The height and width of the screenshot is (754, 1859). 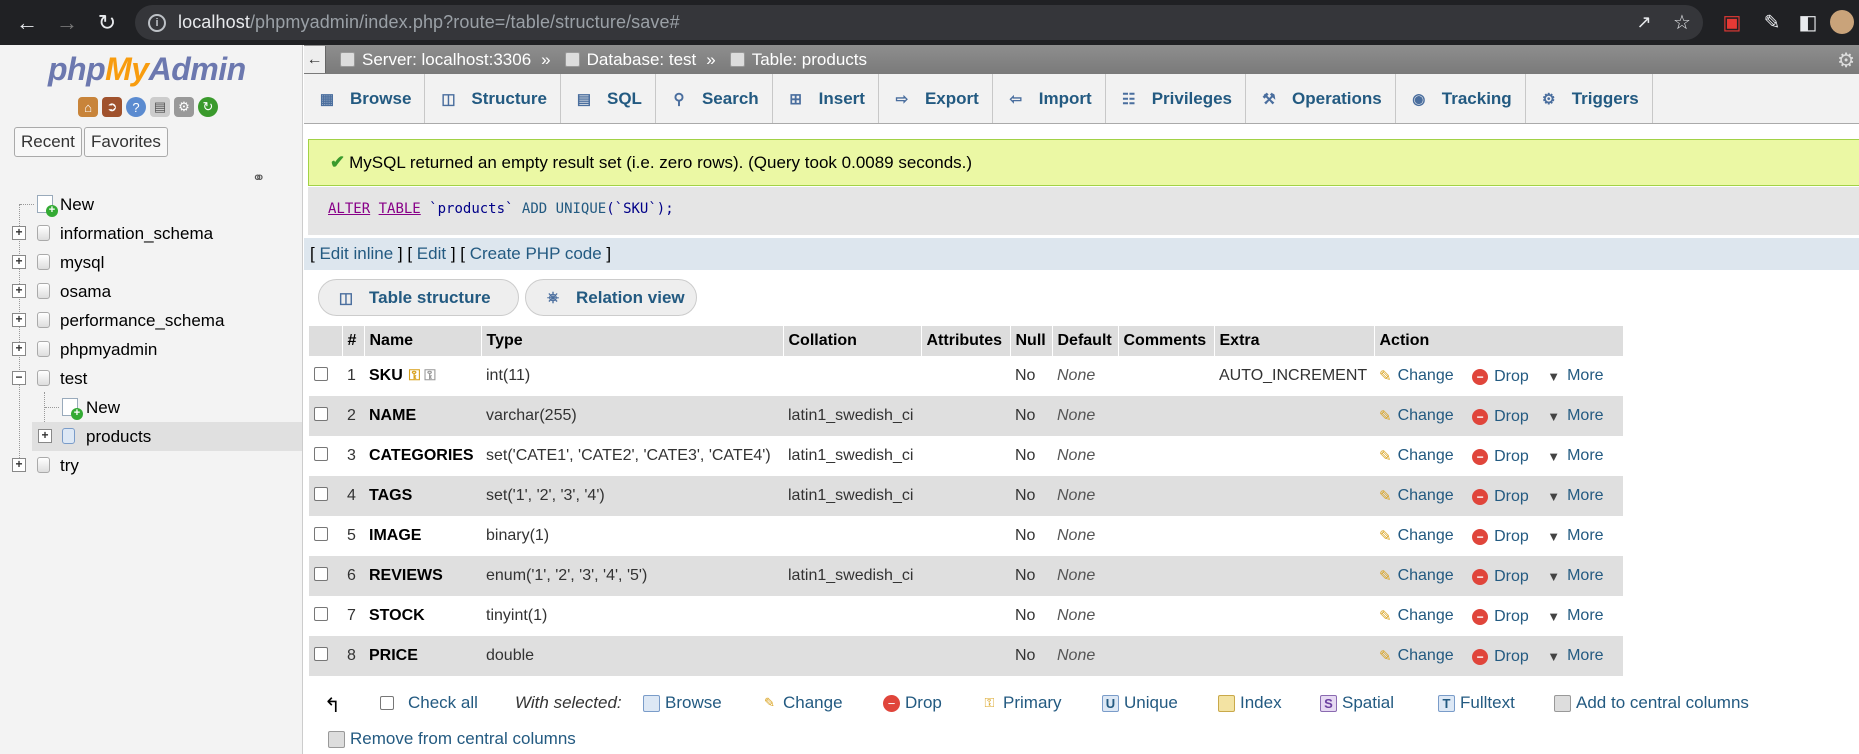 I want to click on tab-import: ⇦ Import, so click(x=1049, y=98).